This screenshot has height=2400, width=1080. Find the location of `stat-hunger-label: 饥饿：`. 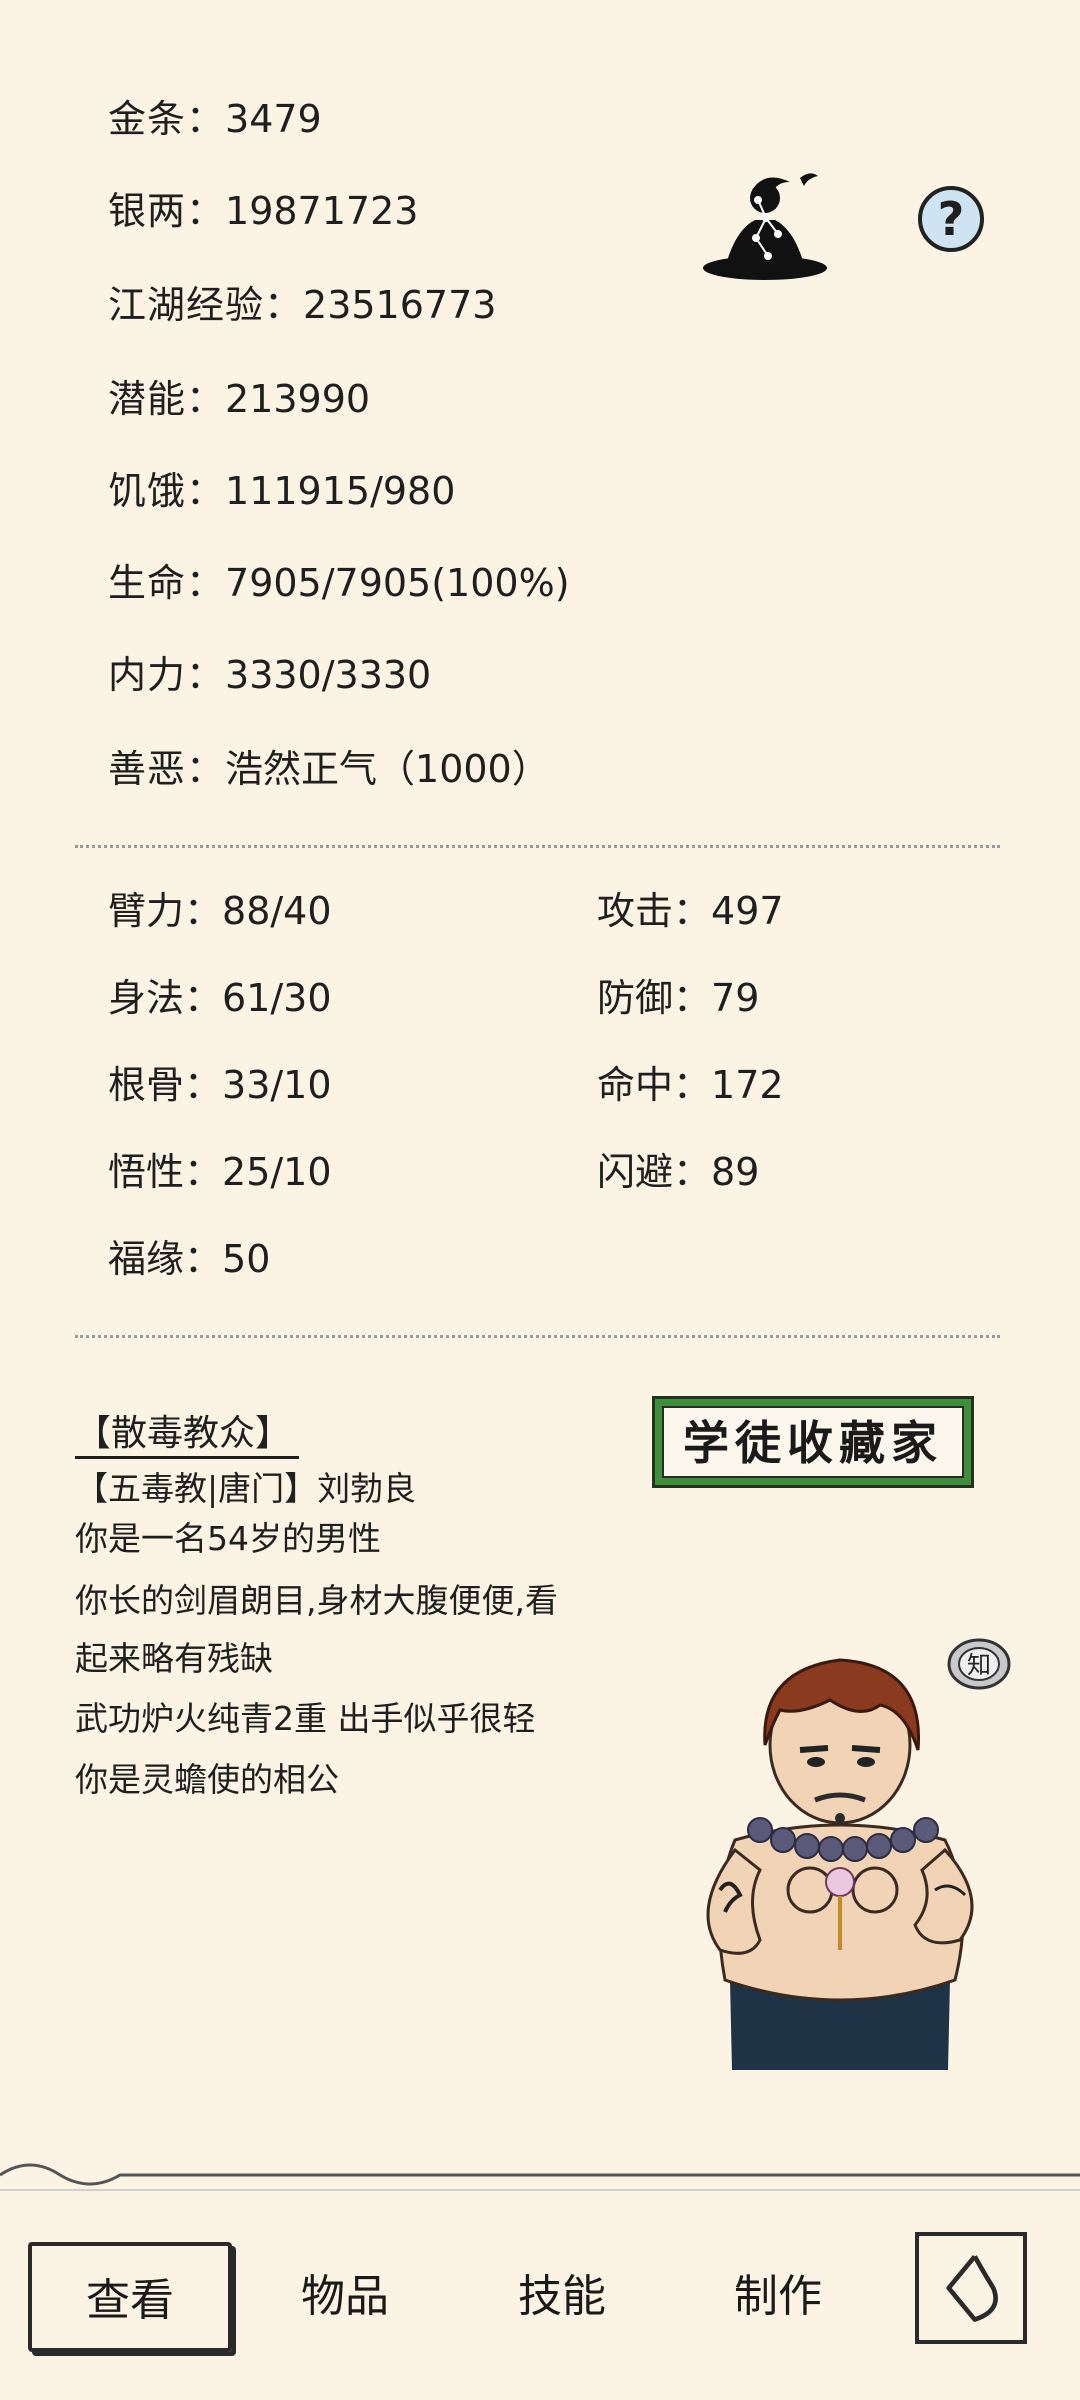

stat-hunger-label: 饥饿： is located at coordinates (167, 491).